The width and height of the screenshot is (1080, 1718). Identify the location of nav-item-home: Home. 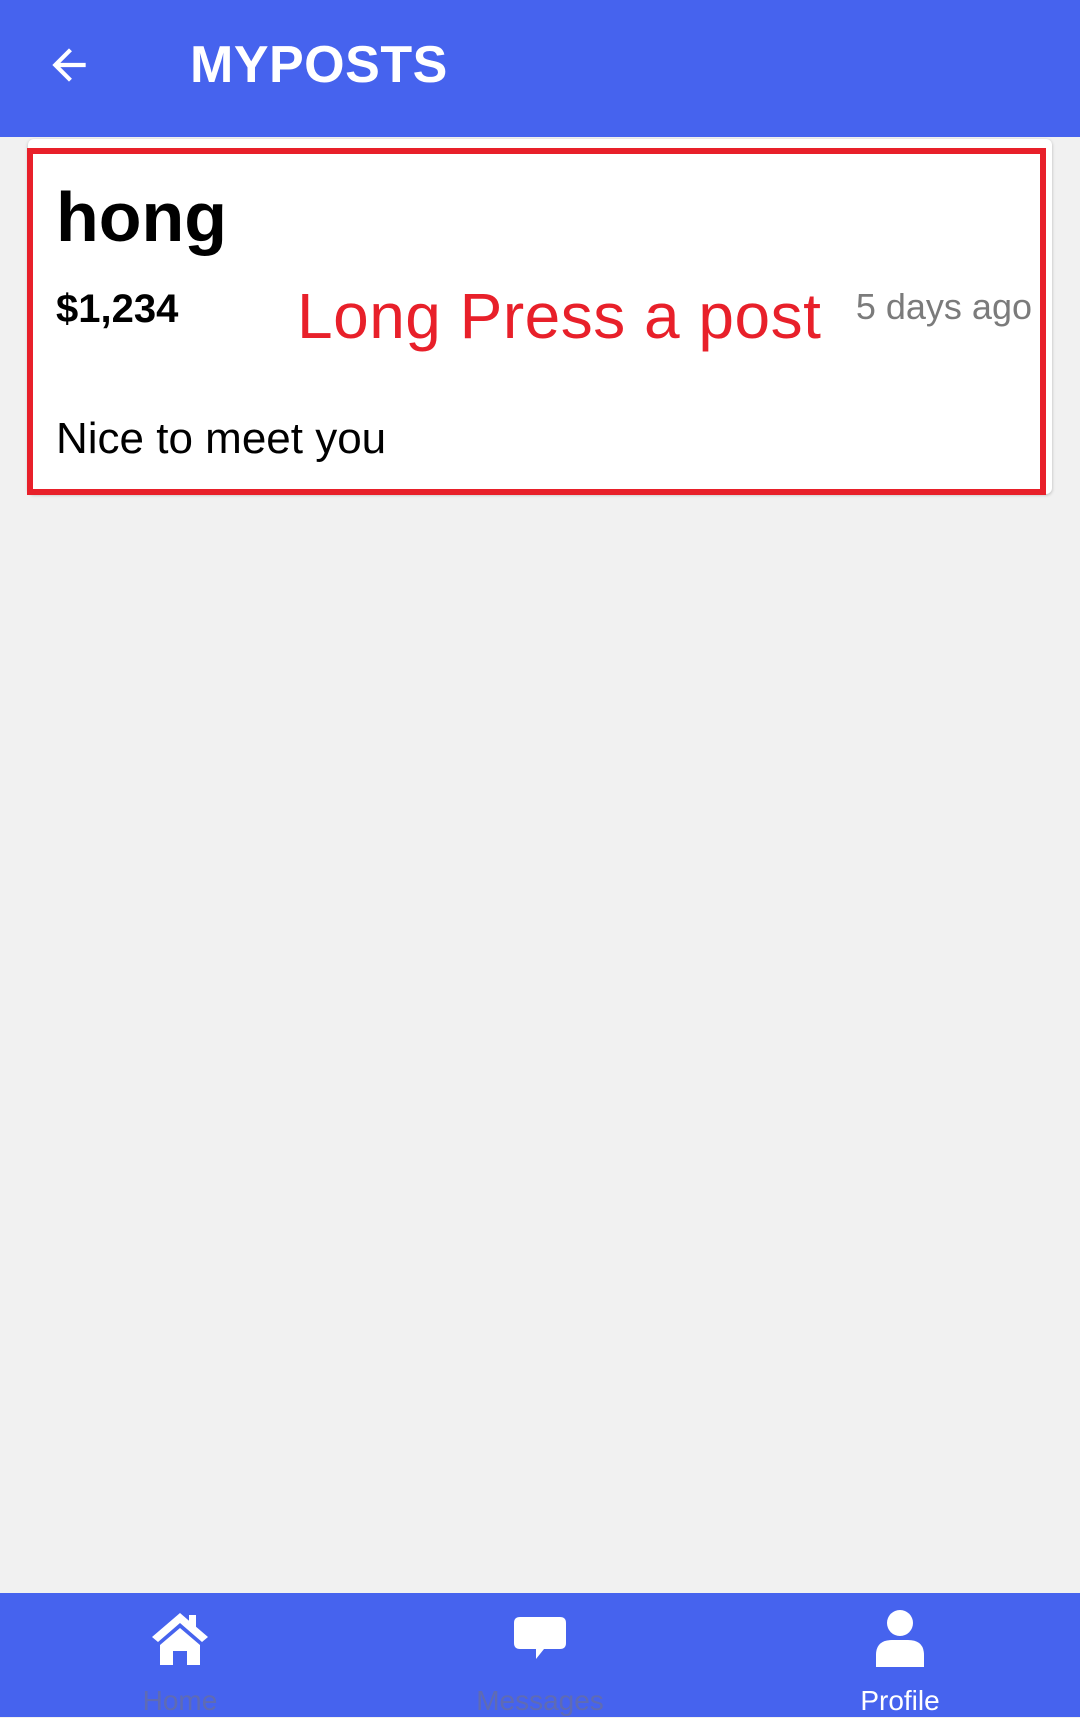
(180, 1655).